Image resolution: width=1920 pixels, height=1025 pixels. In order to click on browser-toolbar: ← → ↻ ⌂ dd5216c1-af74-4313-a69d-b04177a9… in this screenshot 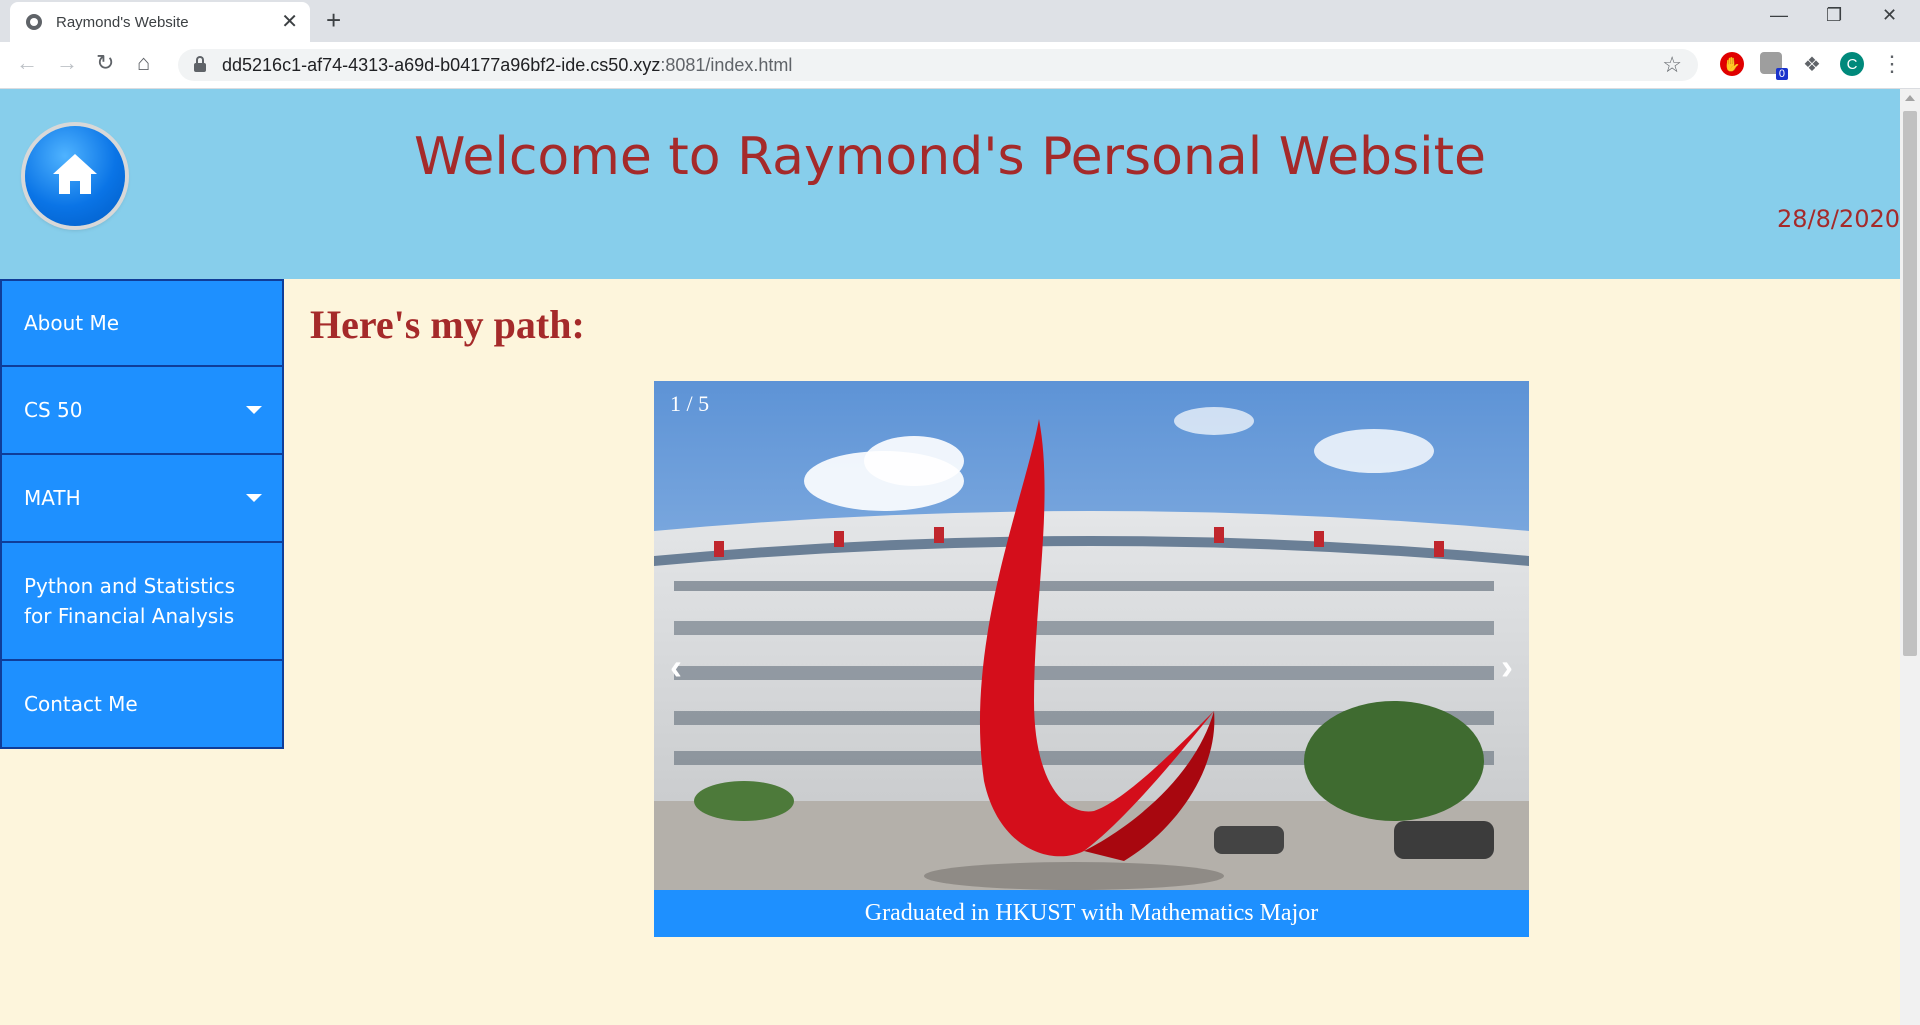, I will do `click(960, 65)`.